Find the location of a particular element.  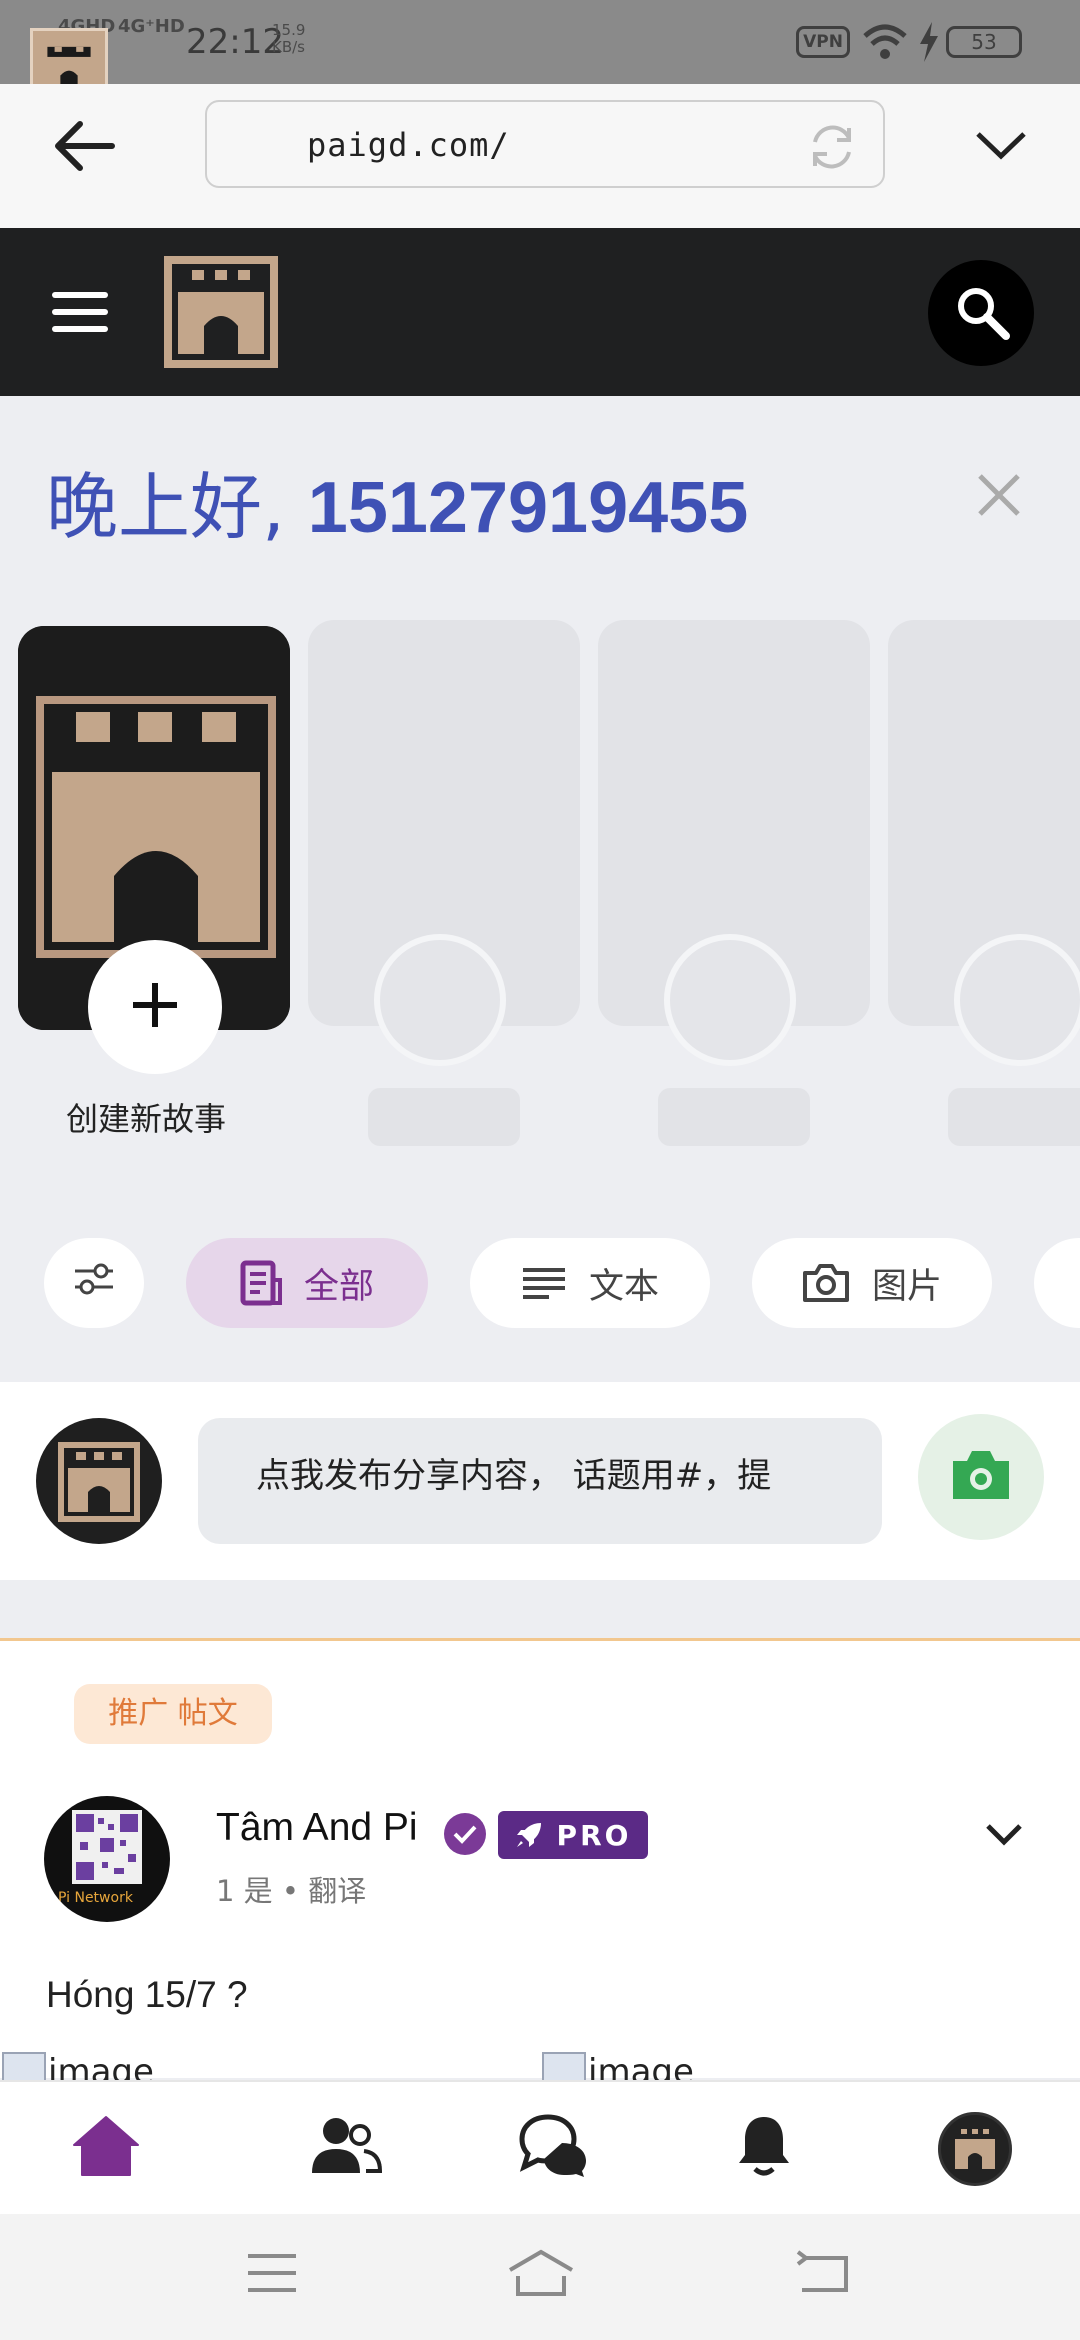

chat-bubbles-icon is located at coordinates (554, 2148).